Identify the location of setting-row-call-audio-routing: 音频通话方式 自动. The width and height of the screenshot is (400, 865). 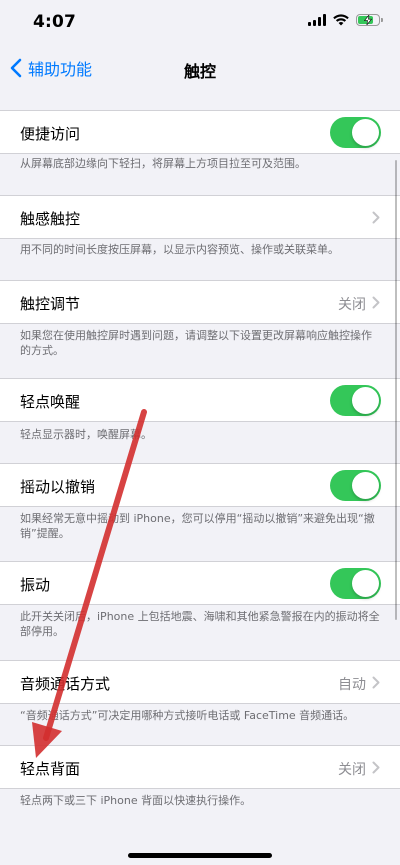
(200, 682).